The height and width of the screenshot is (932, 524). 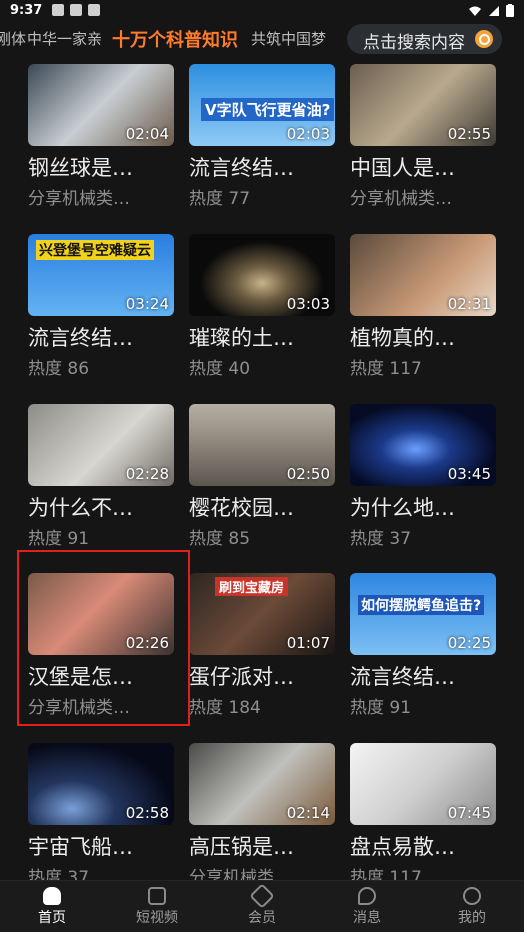 What do you see at coordinates (469, 304) in the screenshot?
I see `video-duration: 02:31` at bounding box center [469, 304].